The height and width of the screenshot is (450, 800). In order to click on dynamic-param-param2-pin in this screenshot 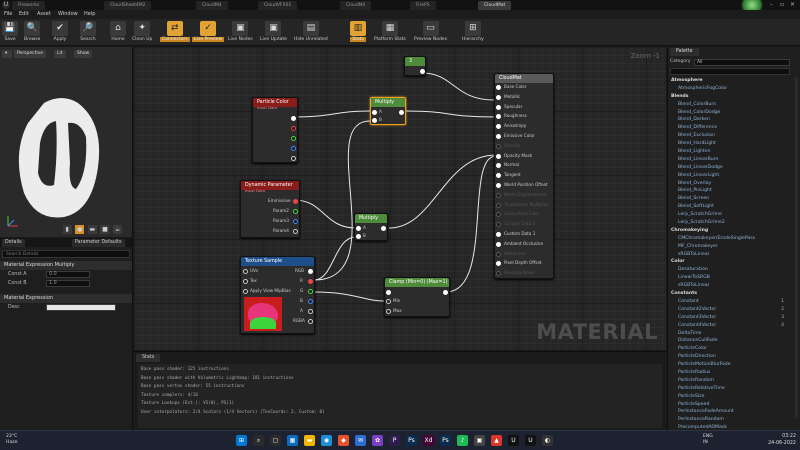, I will do `click(295, 211)`.